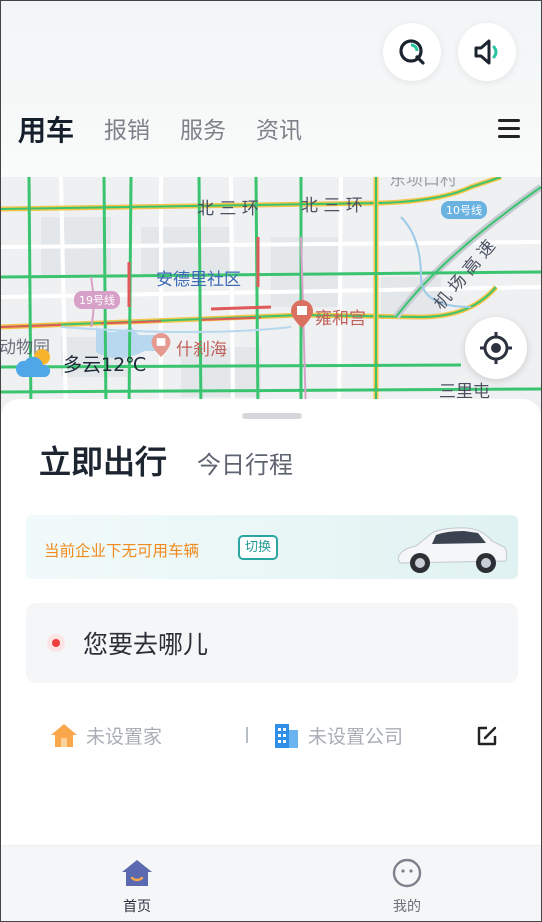  Describe the element at coordinates (271, 883) in the screenshot. I see `bottom-nav: 首页 我的` at that location.